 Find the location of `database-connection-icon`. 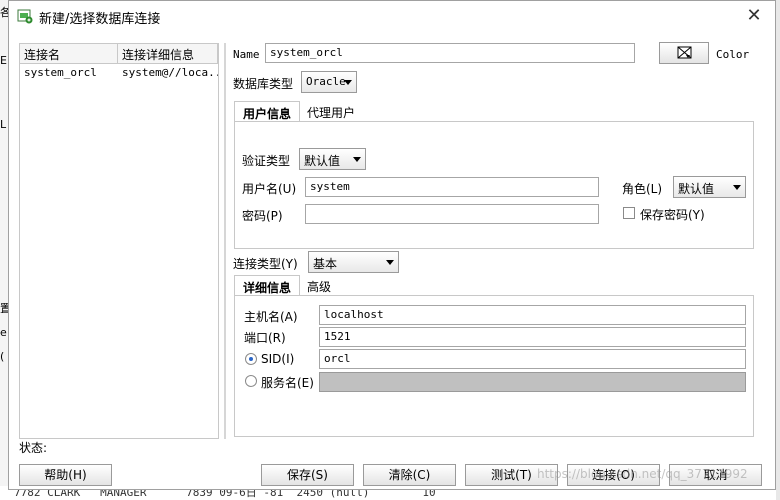

database-connection-icon is located at coordinates (25, 16).